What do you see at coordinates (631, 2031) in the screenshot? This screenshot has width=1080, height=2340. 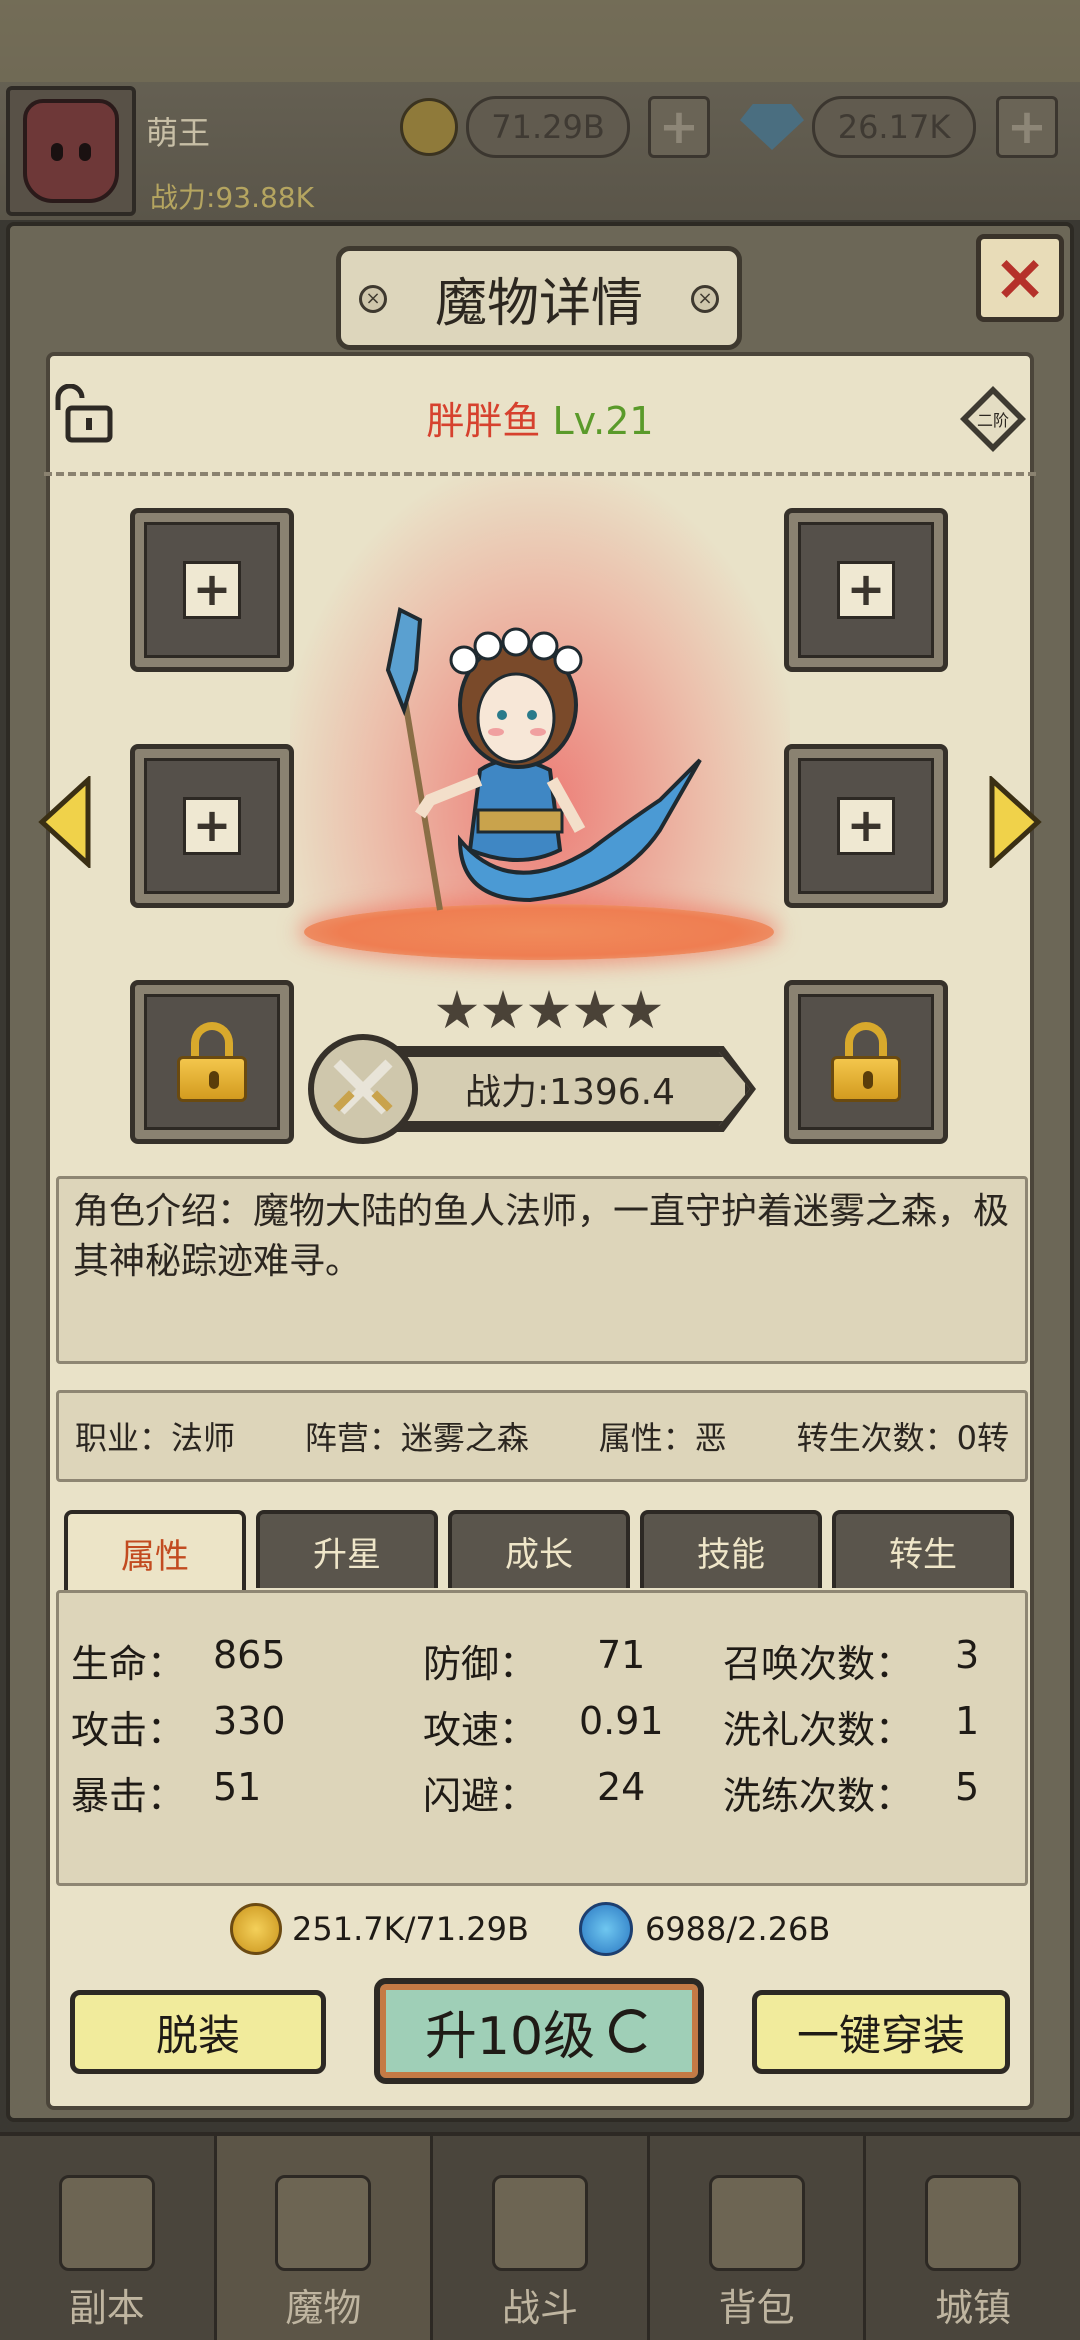 I see `refresh-icon` at bounding box center [631, 2031].